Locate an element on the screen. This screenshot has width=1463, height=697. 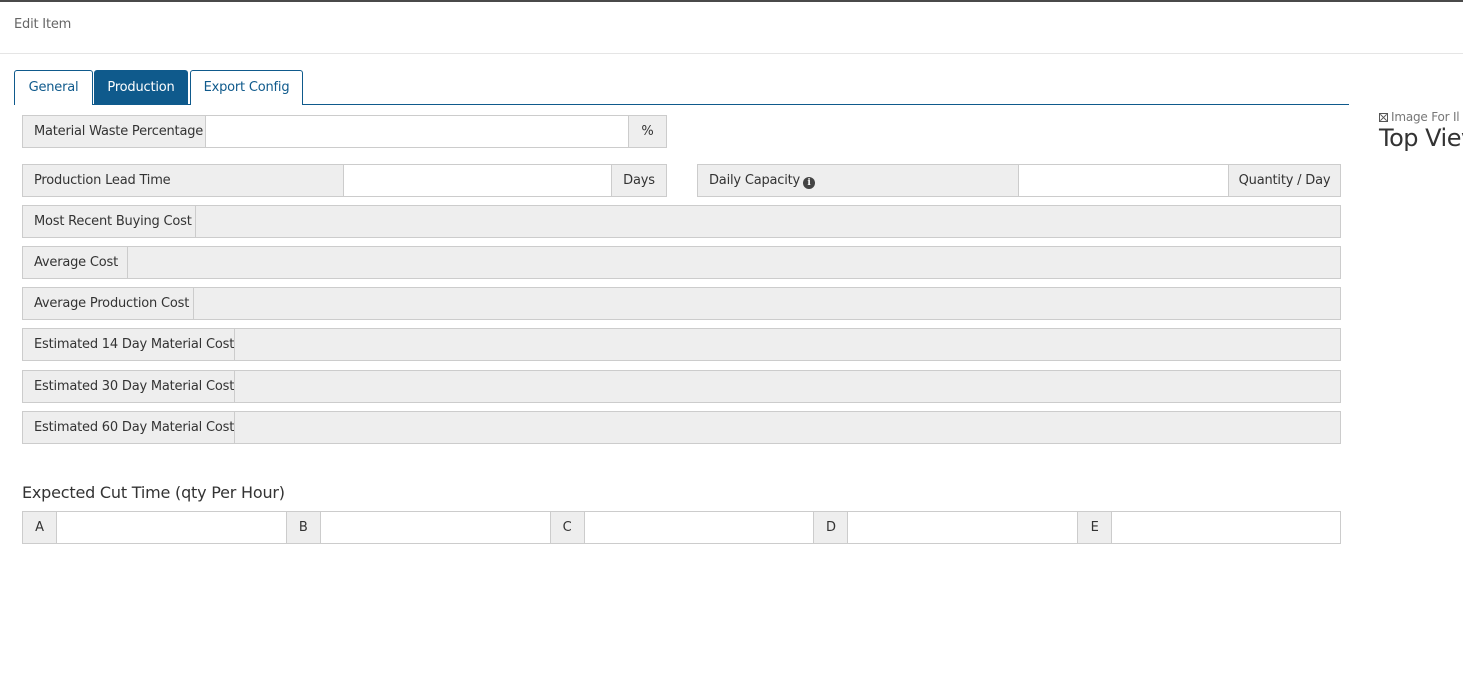
modal-title: Edit Item is located at coordinates (43, 24).